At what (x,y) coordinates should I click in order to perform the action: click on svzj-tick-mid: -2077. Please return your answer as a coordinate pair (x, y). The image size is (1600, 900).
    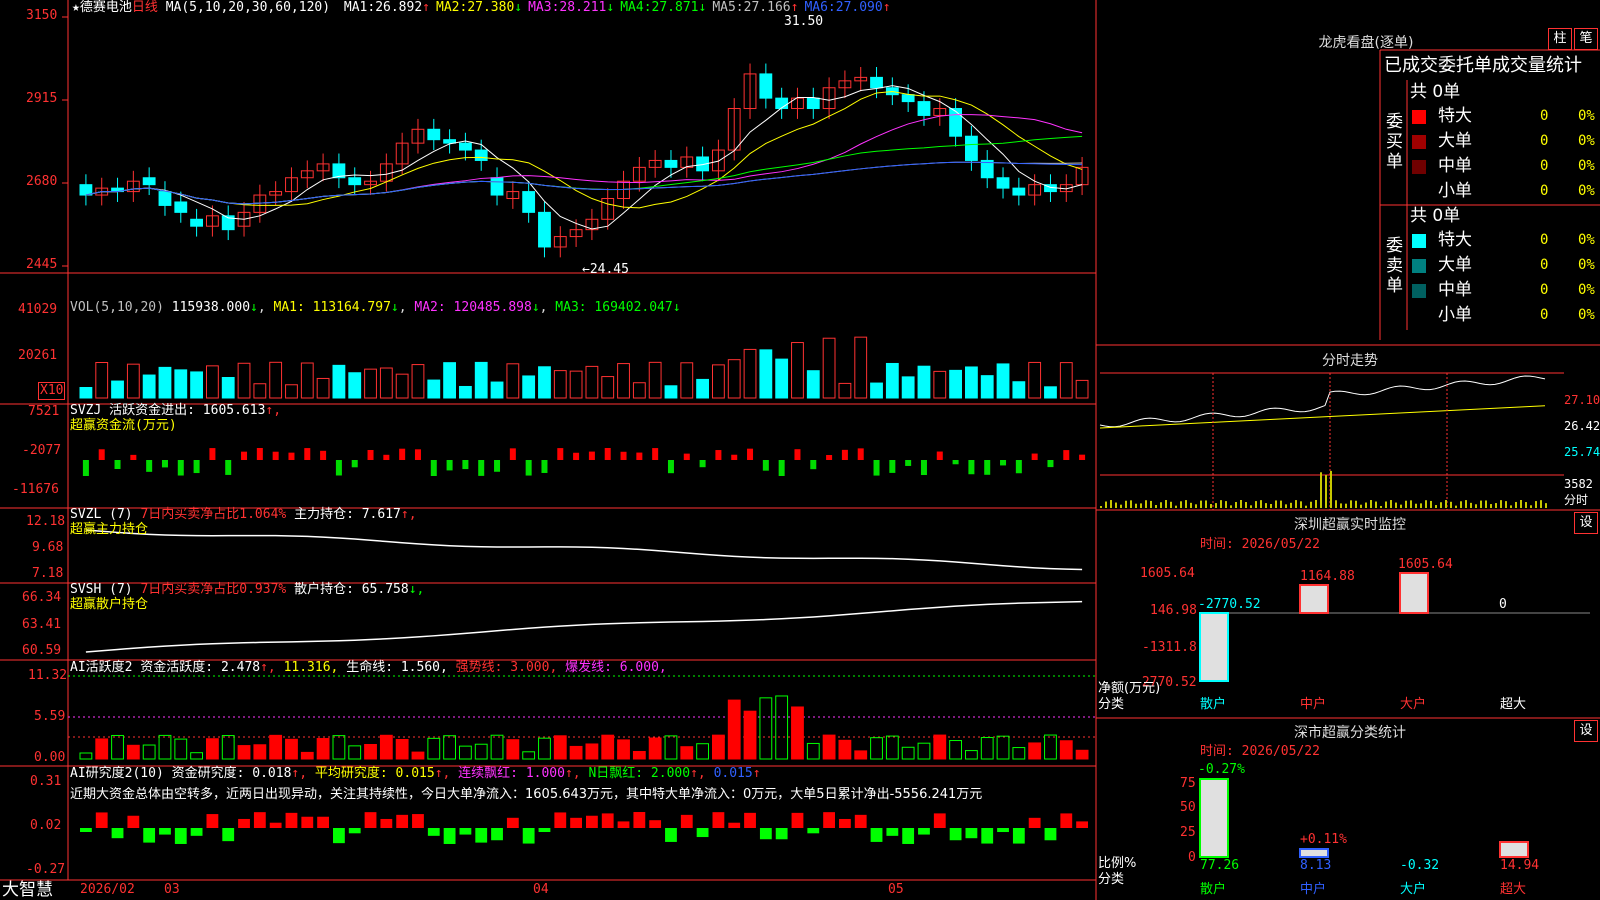
    Looking at the image, I should click on (42, 450).